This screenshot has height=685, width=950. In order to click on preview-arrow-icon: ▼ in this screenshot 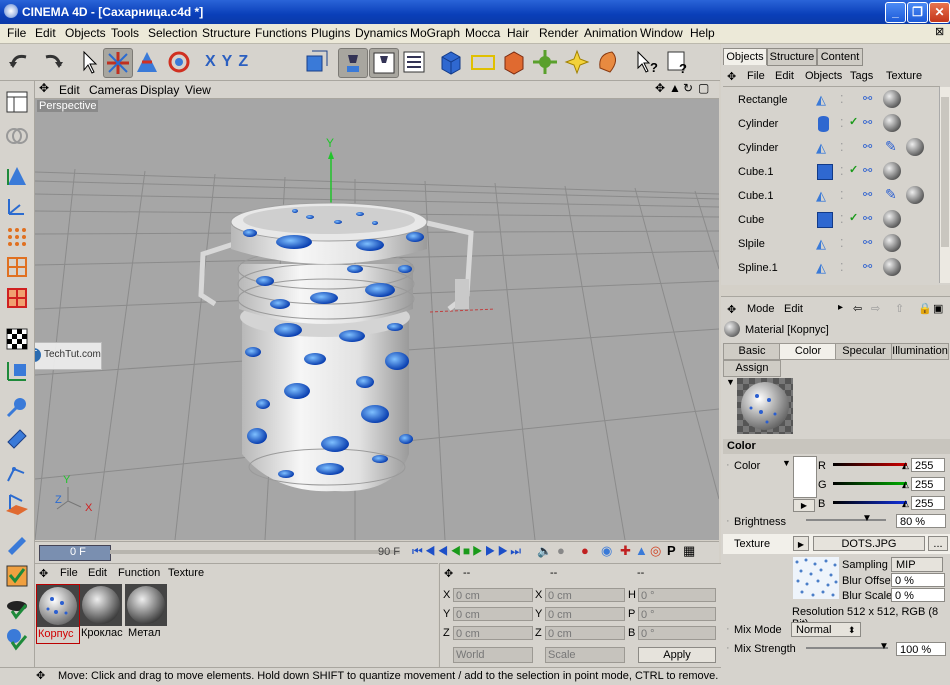, I will do `click(730, 382)`.